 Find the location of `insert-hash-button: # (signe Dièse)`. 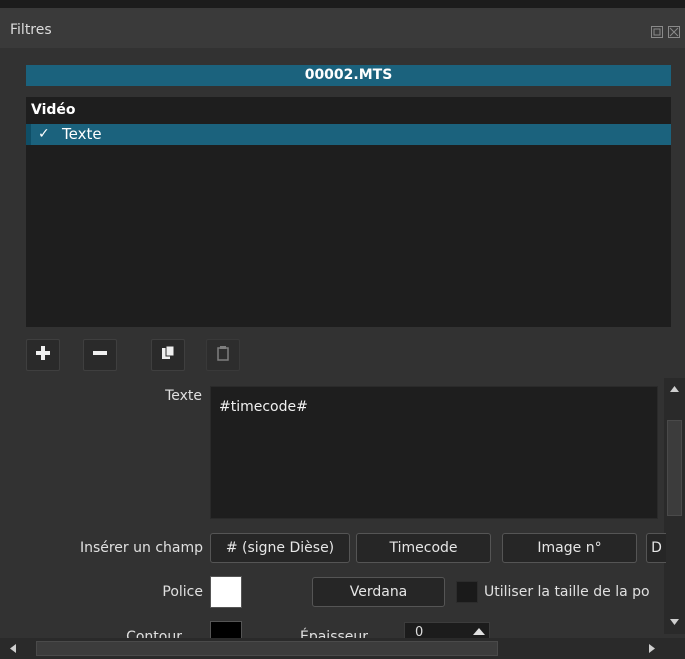

insert-hash-button: # (signe Dièse) is located at coordinates (280, 548).